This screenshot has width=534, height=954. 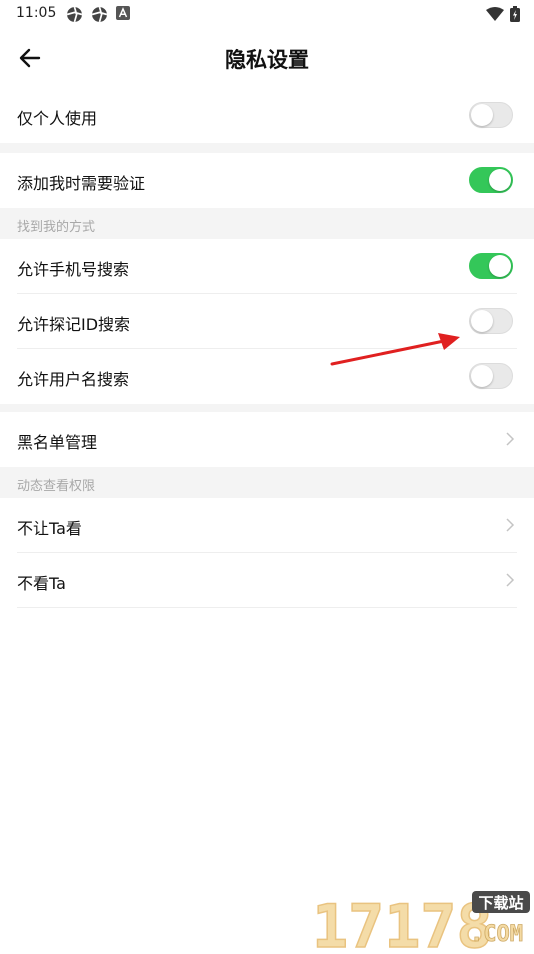 I want to click on personal-use-toggle, so click(x=491, y=115).